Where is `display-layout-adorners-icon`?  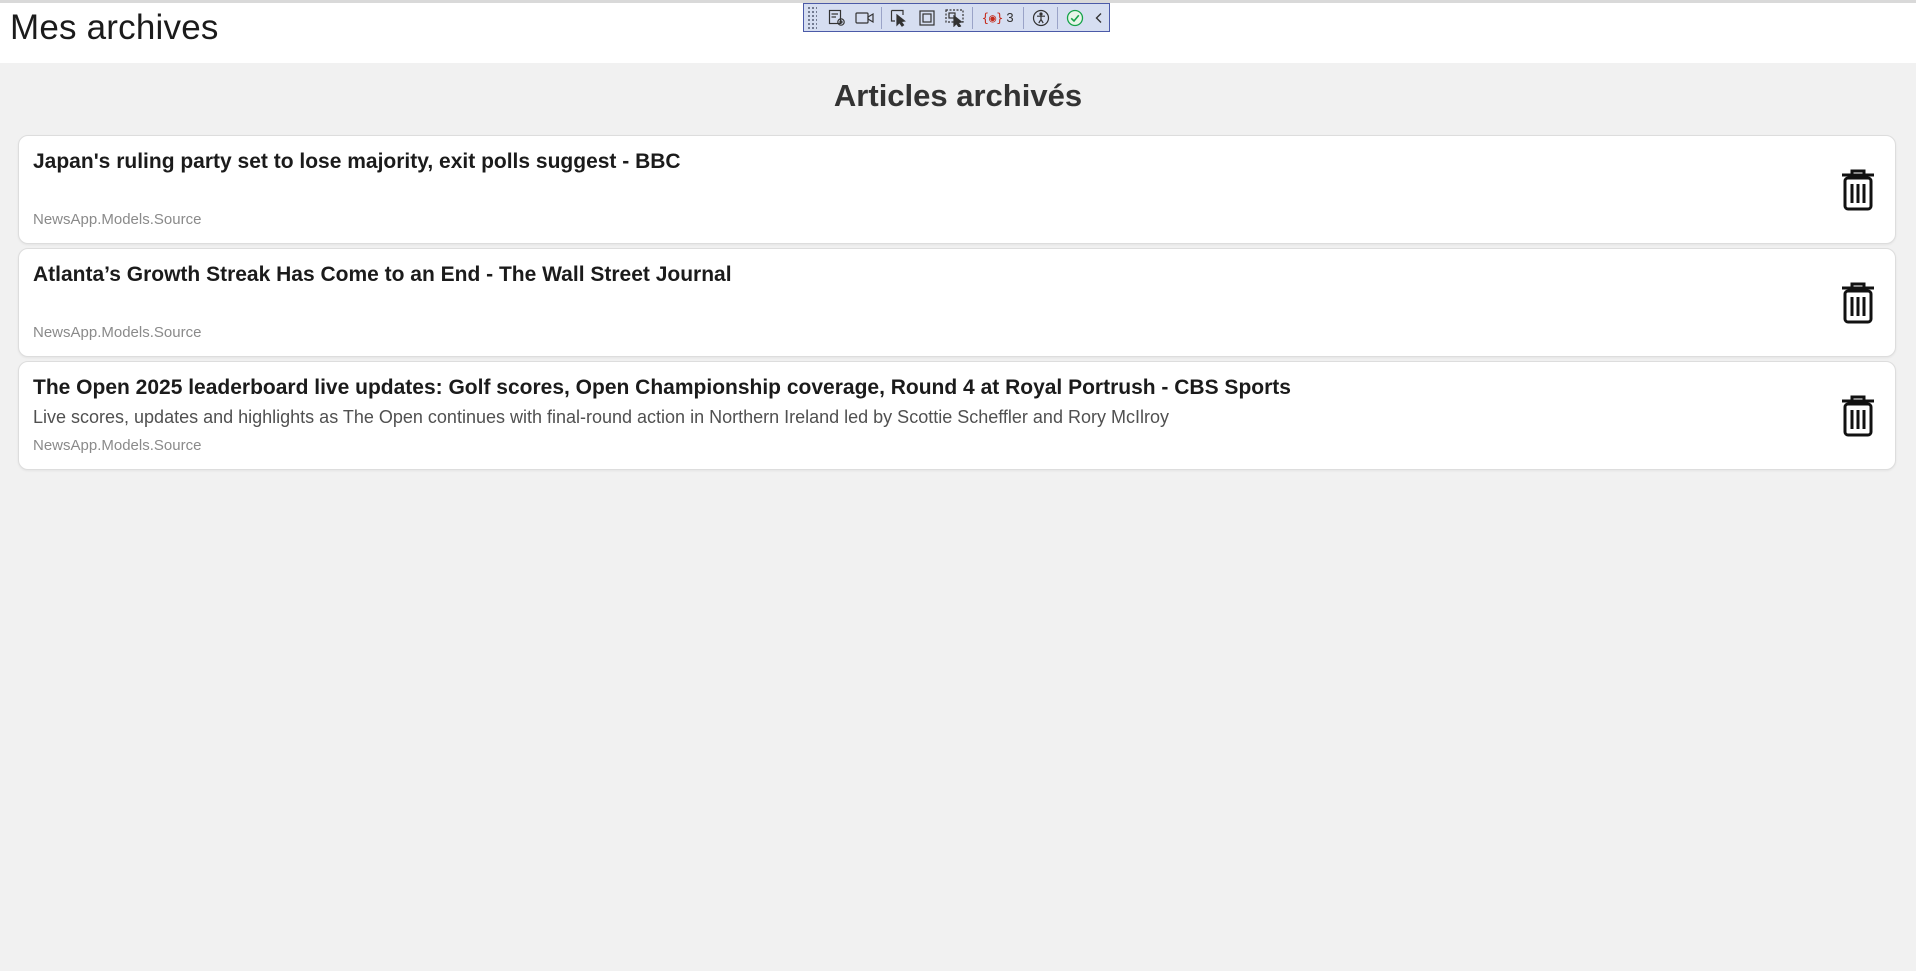
display-layout-adorners-icon is located at coordinates (927, 17).